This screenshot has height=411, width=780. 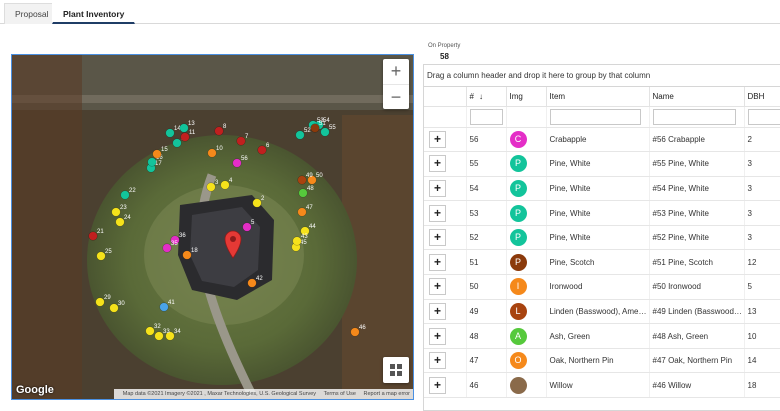 I want to click on tree-marker: 3, so click(x=212, y=186).